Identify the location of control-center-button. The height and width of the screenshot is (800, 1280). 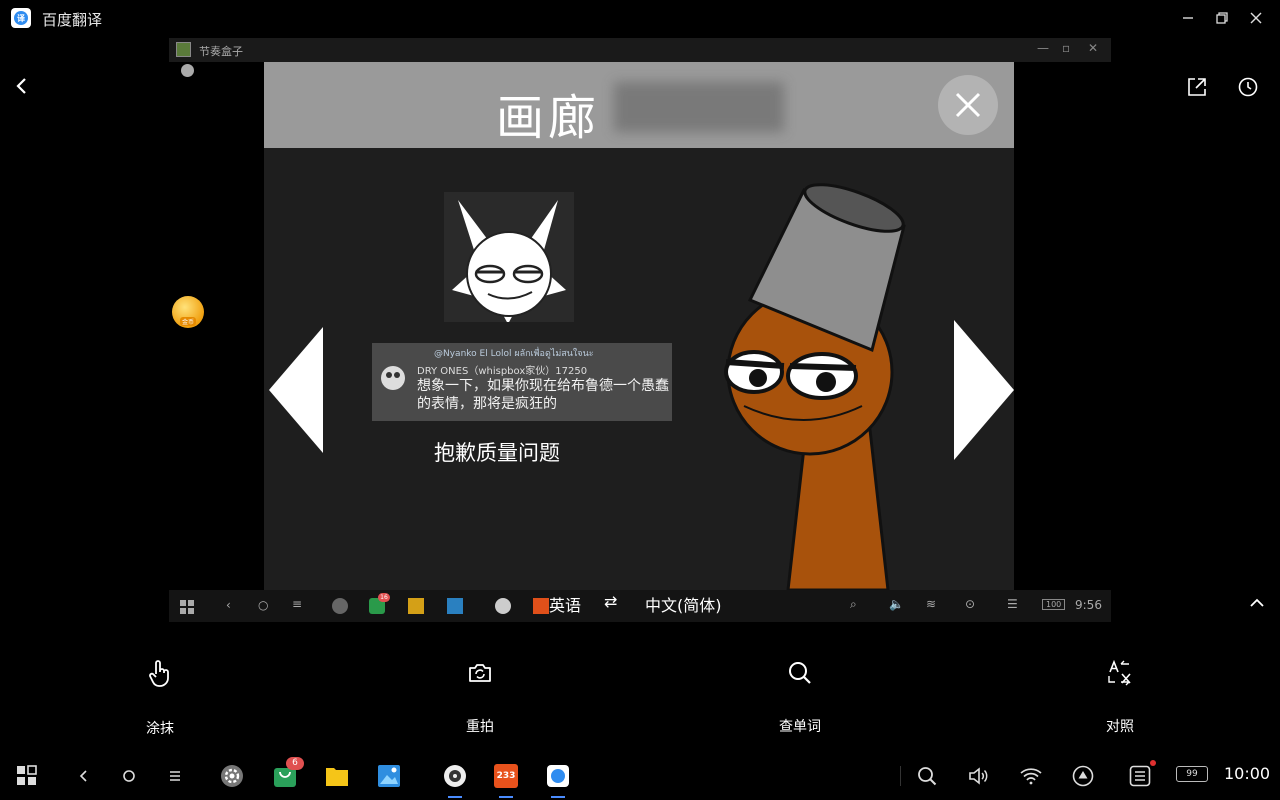
(1083, 776).